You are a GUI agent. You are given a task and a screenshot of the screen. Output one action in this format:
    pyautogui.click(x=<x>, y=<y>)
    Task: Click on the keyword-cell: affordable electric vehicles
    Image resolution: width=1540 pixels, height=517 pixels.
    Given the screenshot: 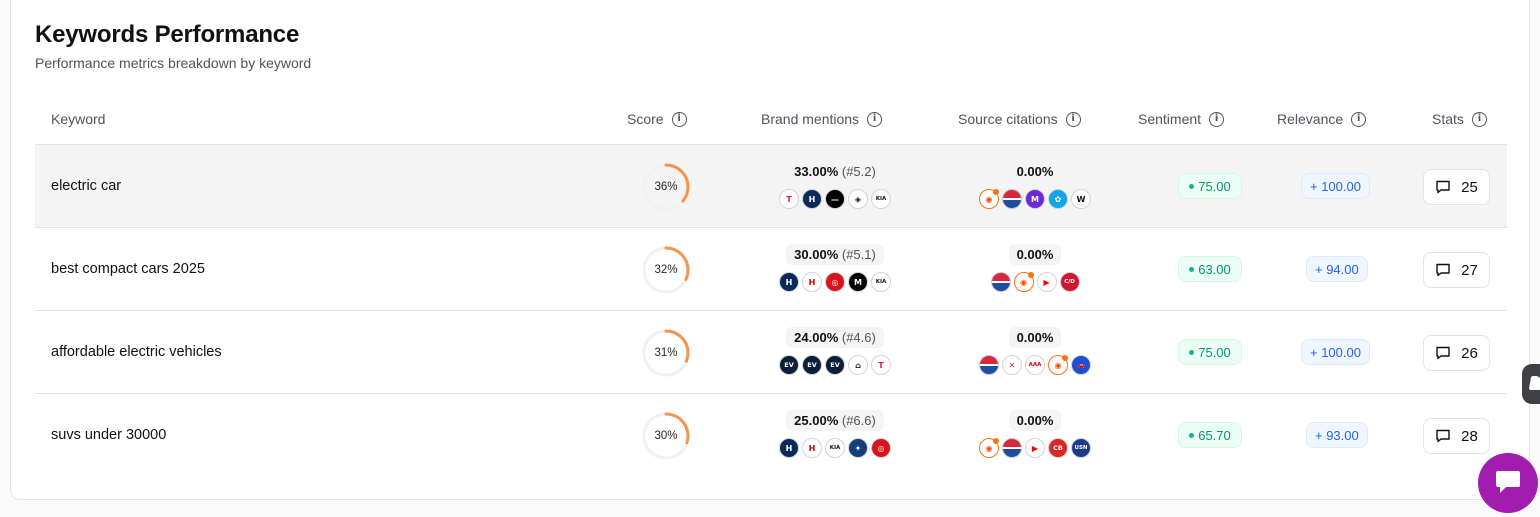 What is the action you would take?
    pyautogui.click(x=136, y=352)
    